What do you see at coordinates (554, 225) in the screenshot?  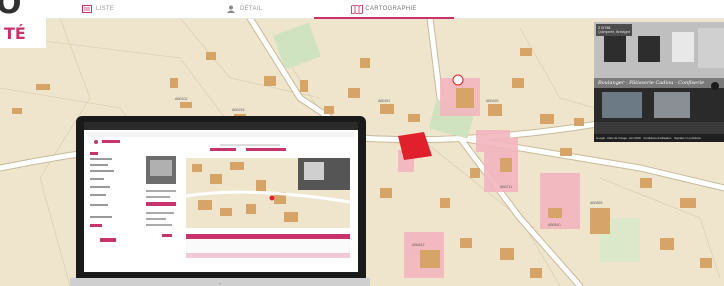 I see `svg-text: AB0510` at bounding box center [554, 225].